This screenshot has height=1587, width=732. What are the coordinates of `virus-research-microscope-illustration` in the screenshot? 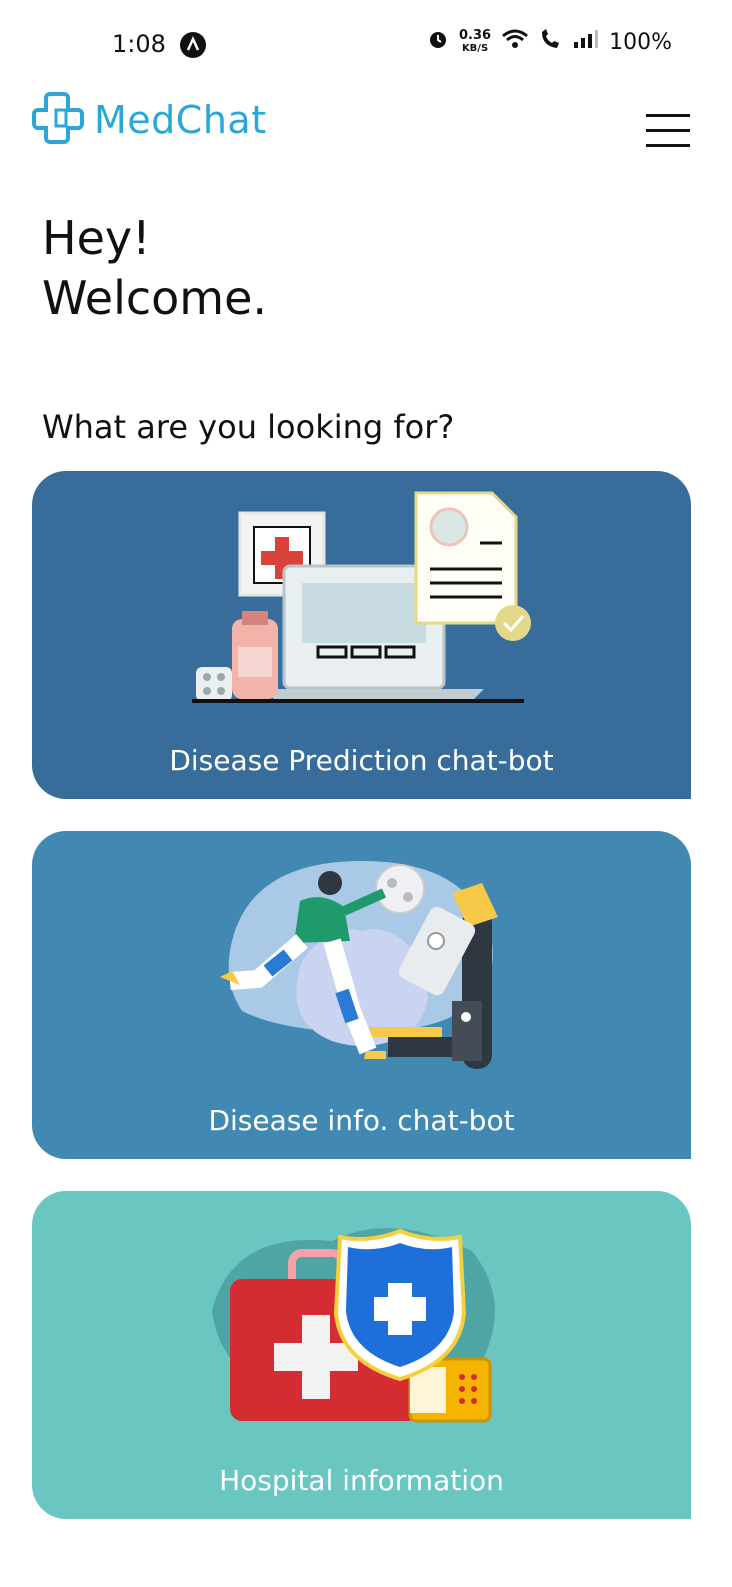 It's located at (359, 965).